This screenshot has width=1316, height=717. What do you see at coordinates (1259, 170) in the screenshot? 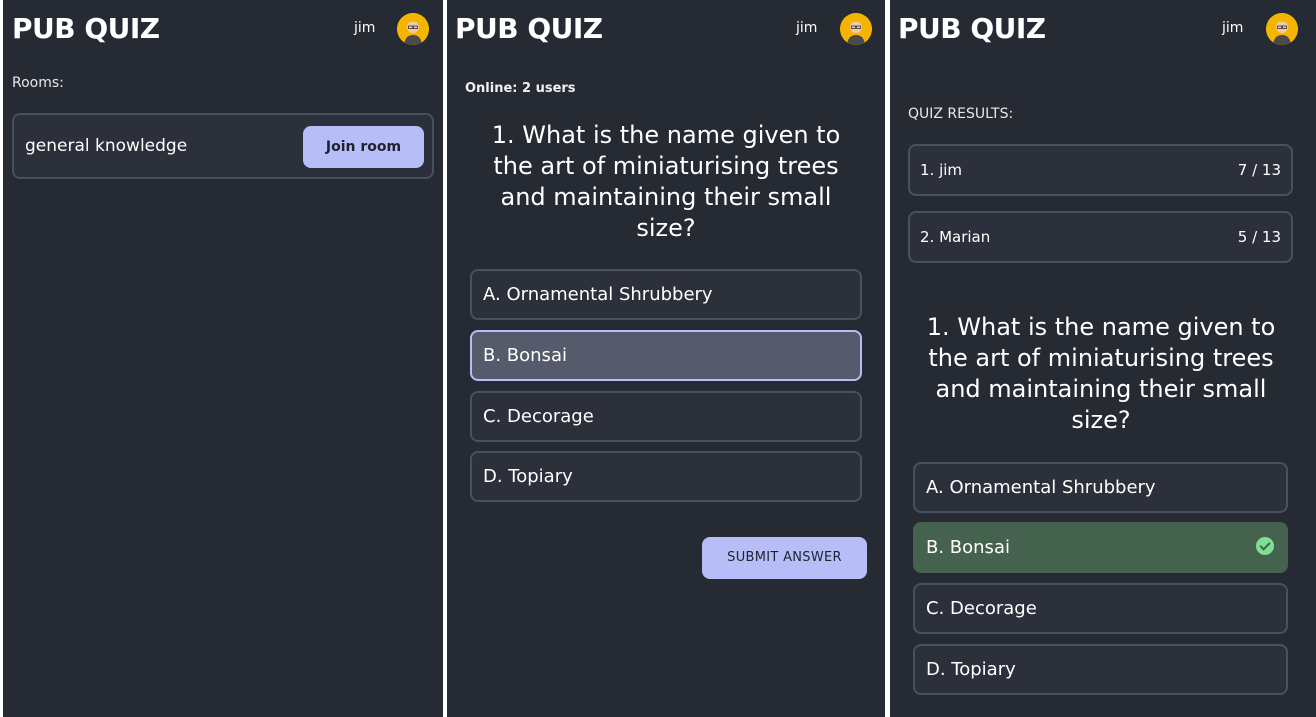
I see `result-score: 7 / 13` at bounding box center [1259, 170].